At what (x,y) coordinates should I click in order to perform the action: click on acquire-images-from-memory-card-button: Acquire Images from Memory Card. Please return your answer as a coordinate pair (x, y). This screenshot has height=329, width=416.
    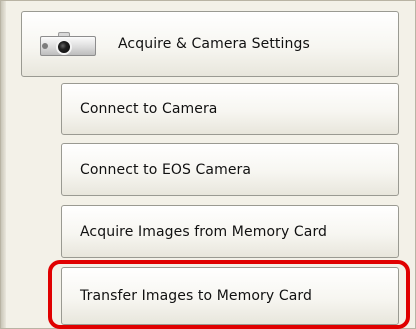
    Looking at the image, I should click on (230, 231).